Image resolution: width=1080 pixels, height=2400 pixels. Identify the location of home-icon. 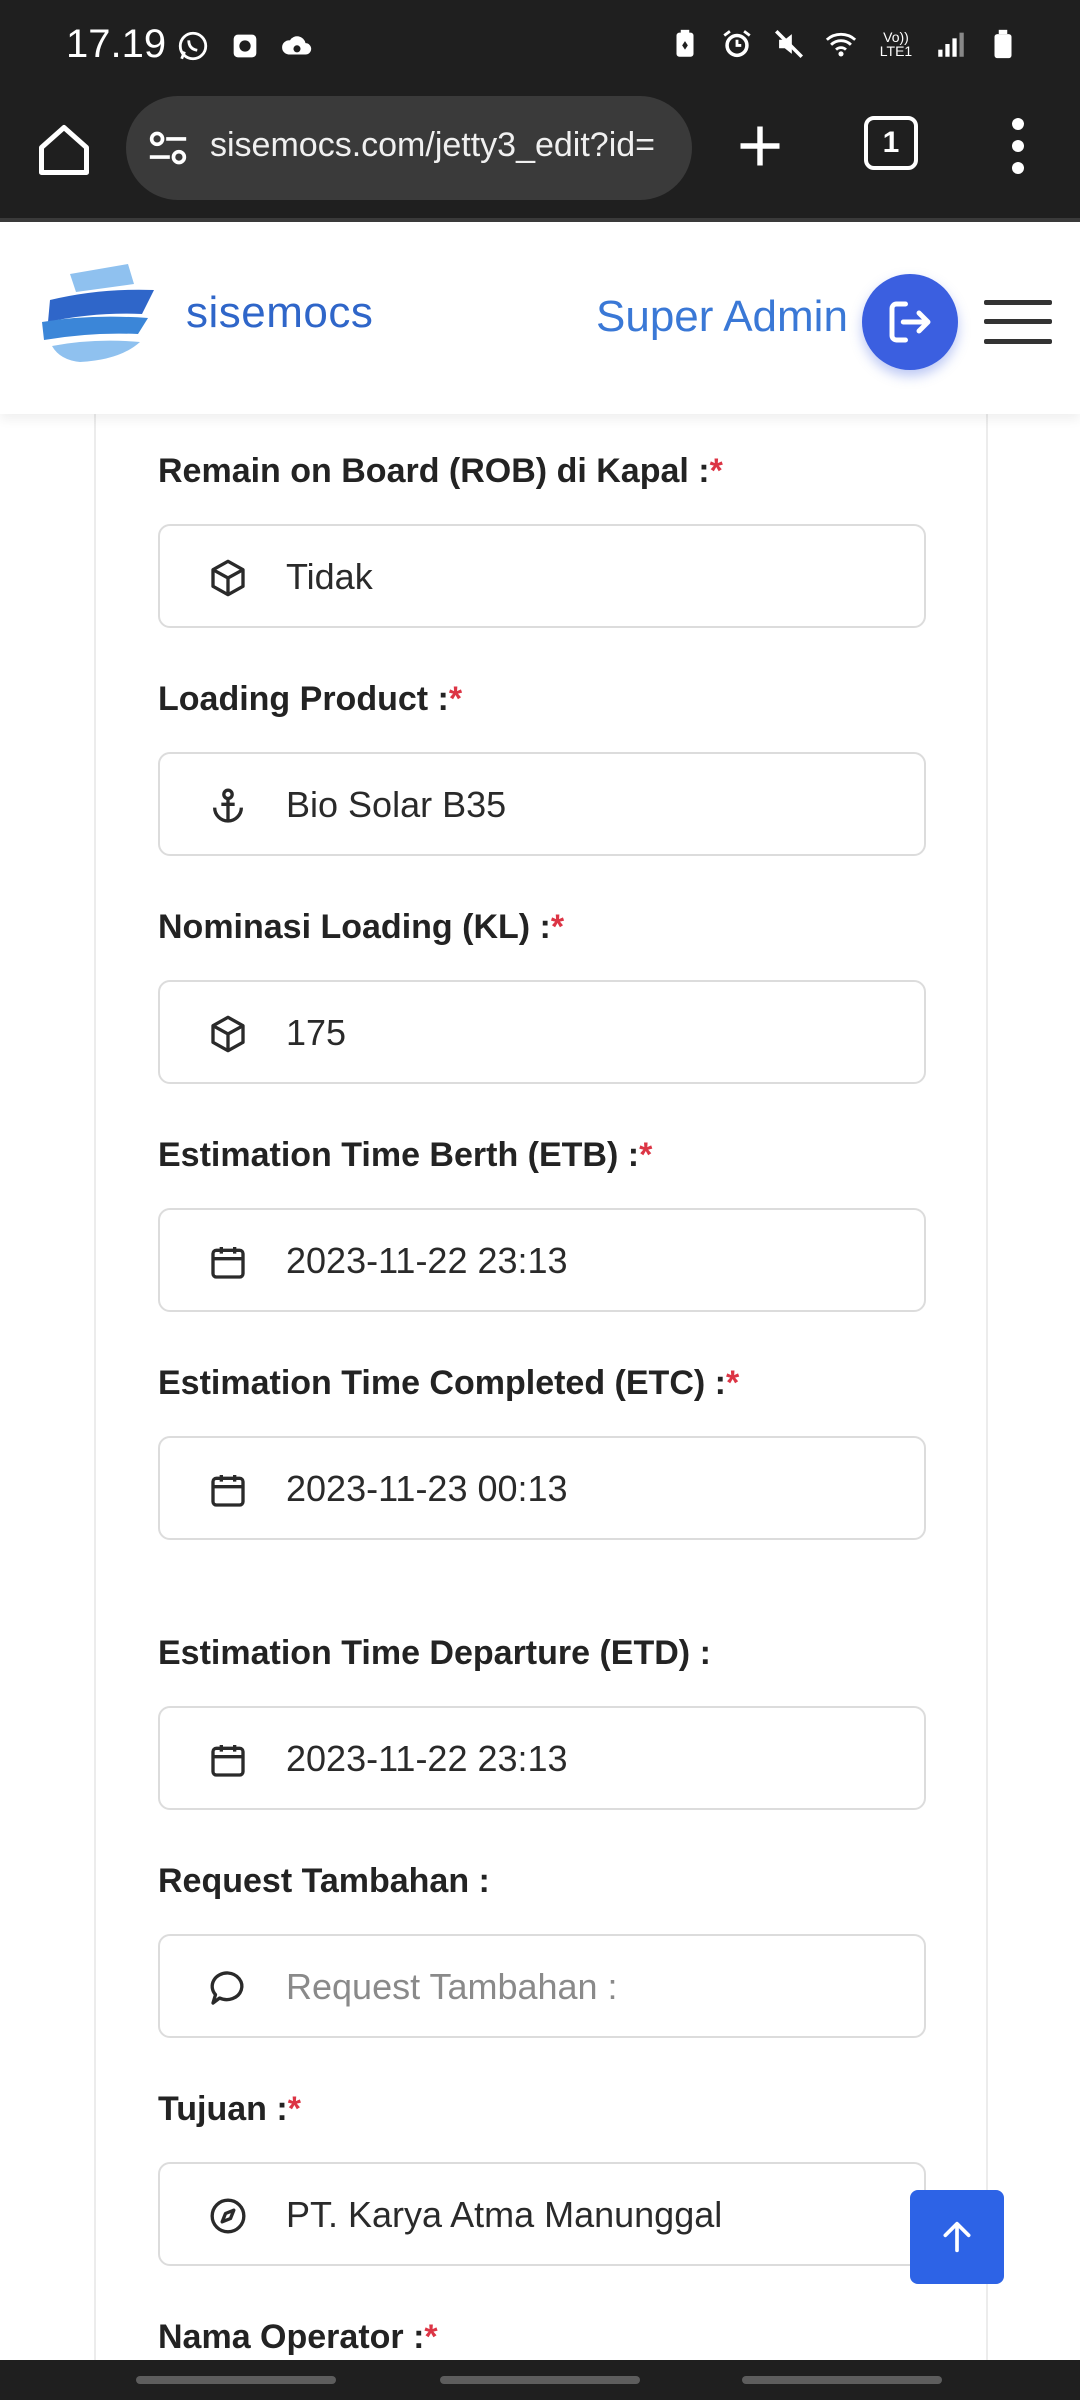
(64, 150).